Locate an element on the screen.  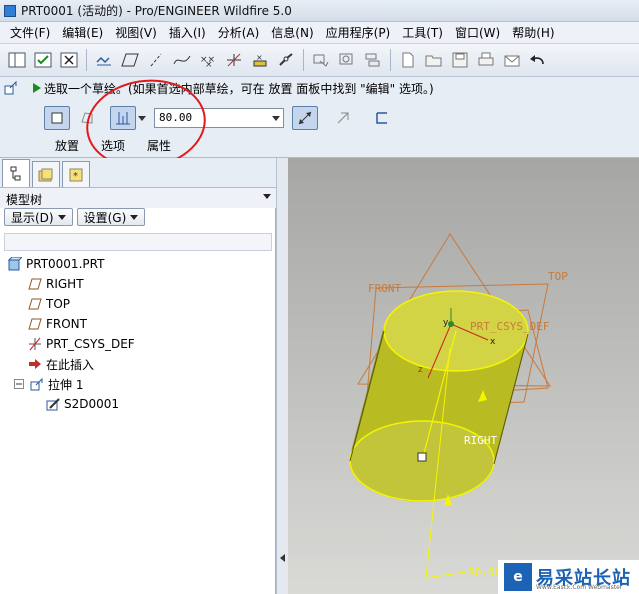
open-folder-icon is located at coordinates (434, 60).